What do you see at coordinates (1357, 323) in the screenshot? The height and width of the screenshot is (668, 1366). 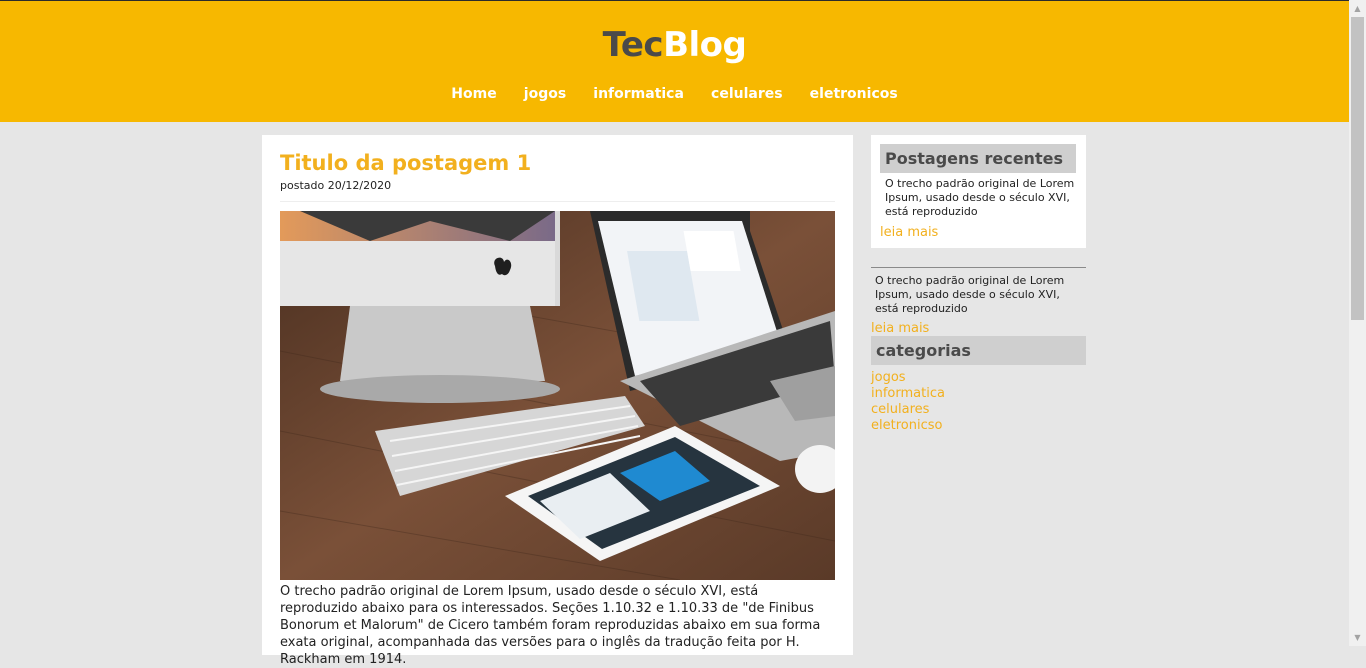 I see `vertical-scrollbar: ▲ ▼` at bounding box center [1357, 323].